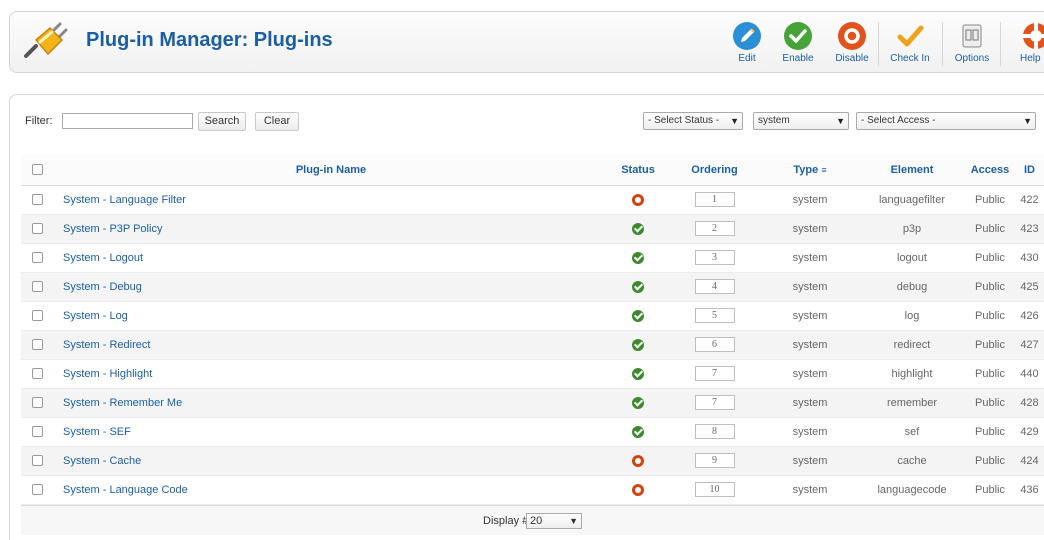  Describe the element at coordinates (990, 170) in the screenshot. I see `col-header-access: Access` at that location.